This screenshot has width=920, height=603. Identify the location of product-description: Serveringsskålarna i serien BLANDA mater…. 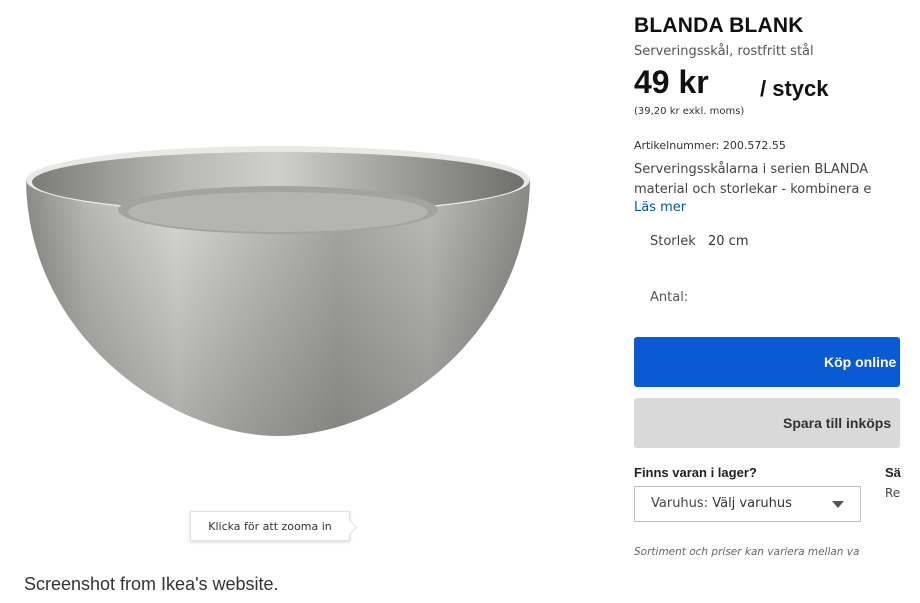
(769, 180).